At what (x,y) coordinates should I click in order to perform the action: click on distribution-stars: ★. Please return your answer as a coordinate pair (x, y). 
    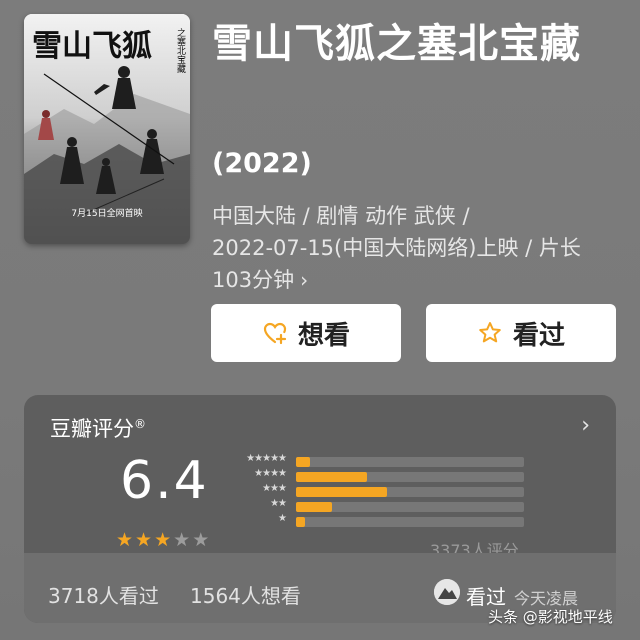
    Looking at the image, I should click on (282, 518).